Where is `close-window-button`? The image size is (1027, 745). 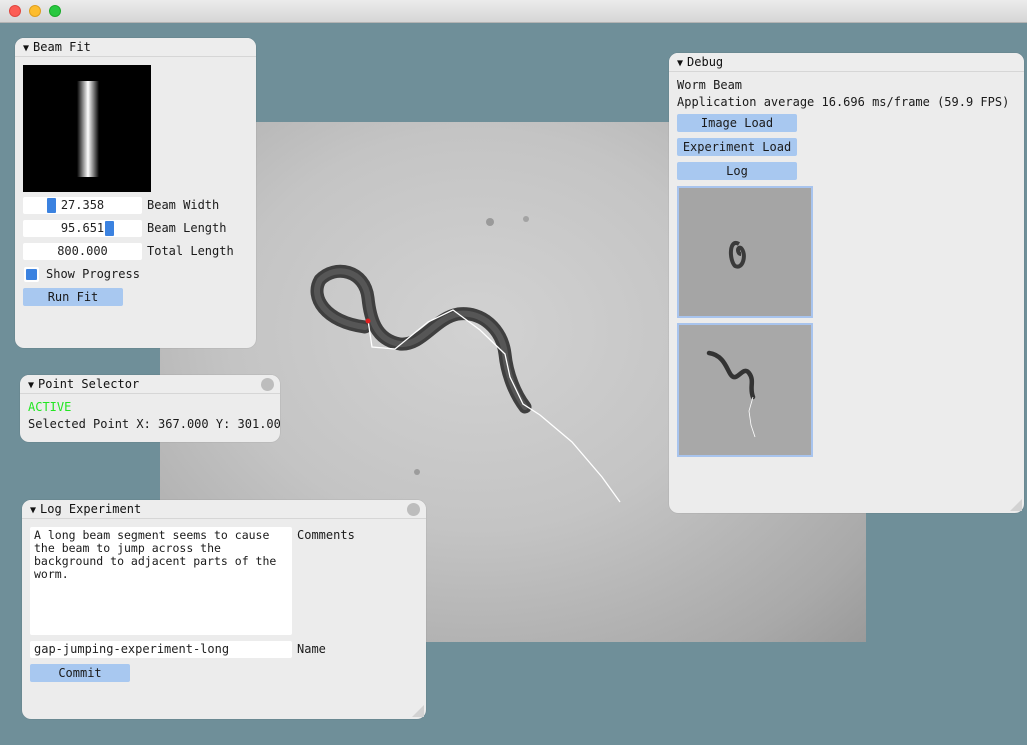 close-window-button is located at coordinates (15, 11).